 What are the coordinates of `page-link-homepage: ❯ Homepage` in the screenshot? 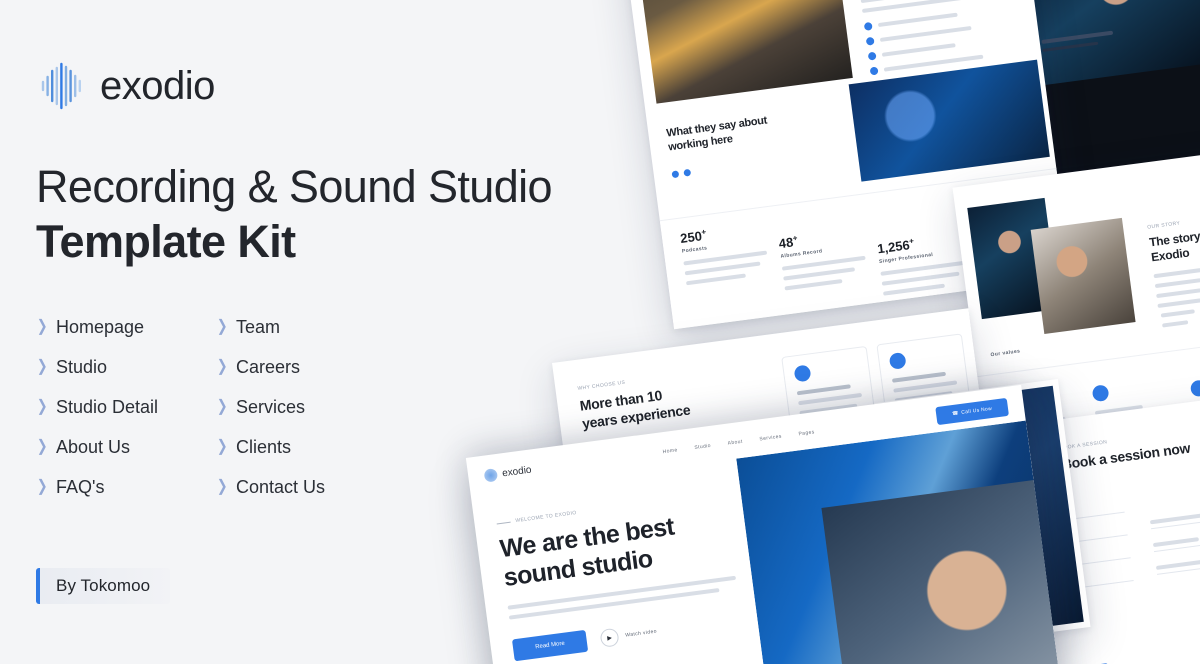 It's located at (126, 327).